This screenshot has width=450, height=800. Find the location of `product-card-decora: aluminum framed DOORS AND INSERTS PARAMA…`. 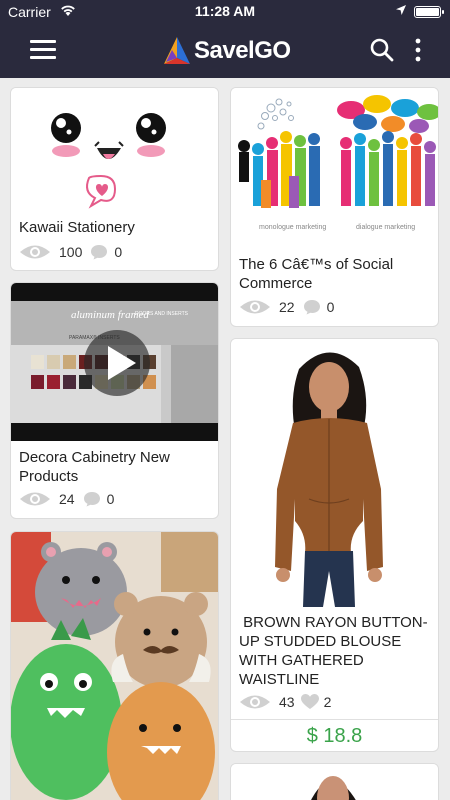

product-card-decora: aluminum framed DOORS AND INSERTS PARAMA… is located at coordinates (114, 400).